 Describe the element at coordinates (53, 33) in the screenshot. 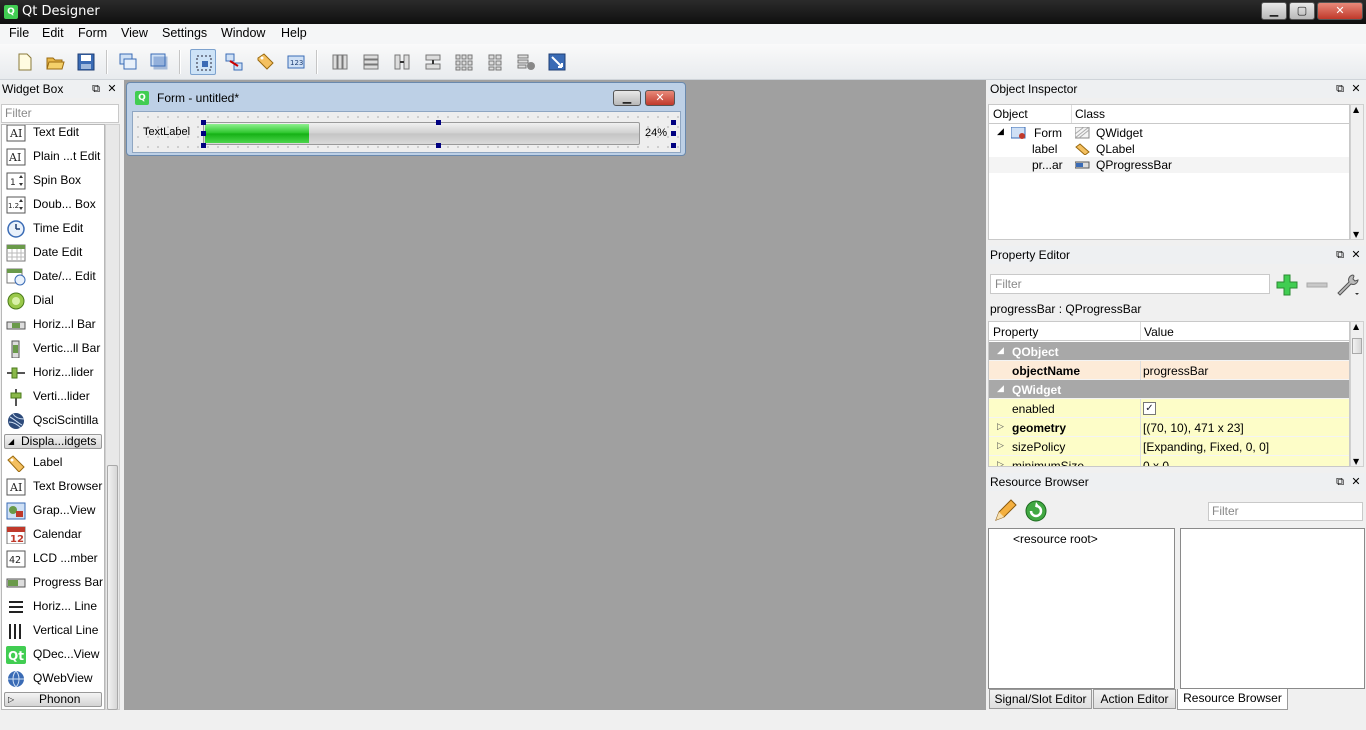

I see `menu-edit: Edit` at that location.